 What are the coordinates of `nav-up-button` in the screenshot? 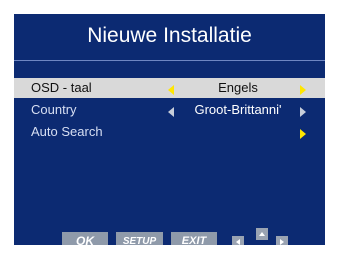 It's located at (262, 234).